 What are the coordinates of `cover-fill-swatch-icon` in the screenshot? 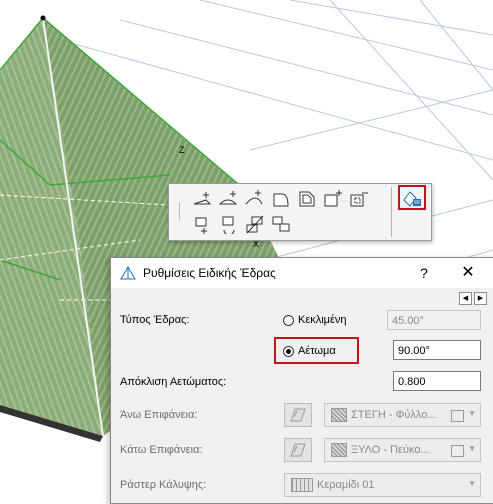 It's located at (302, 485).